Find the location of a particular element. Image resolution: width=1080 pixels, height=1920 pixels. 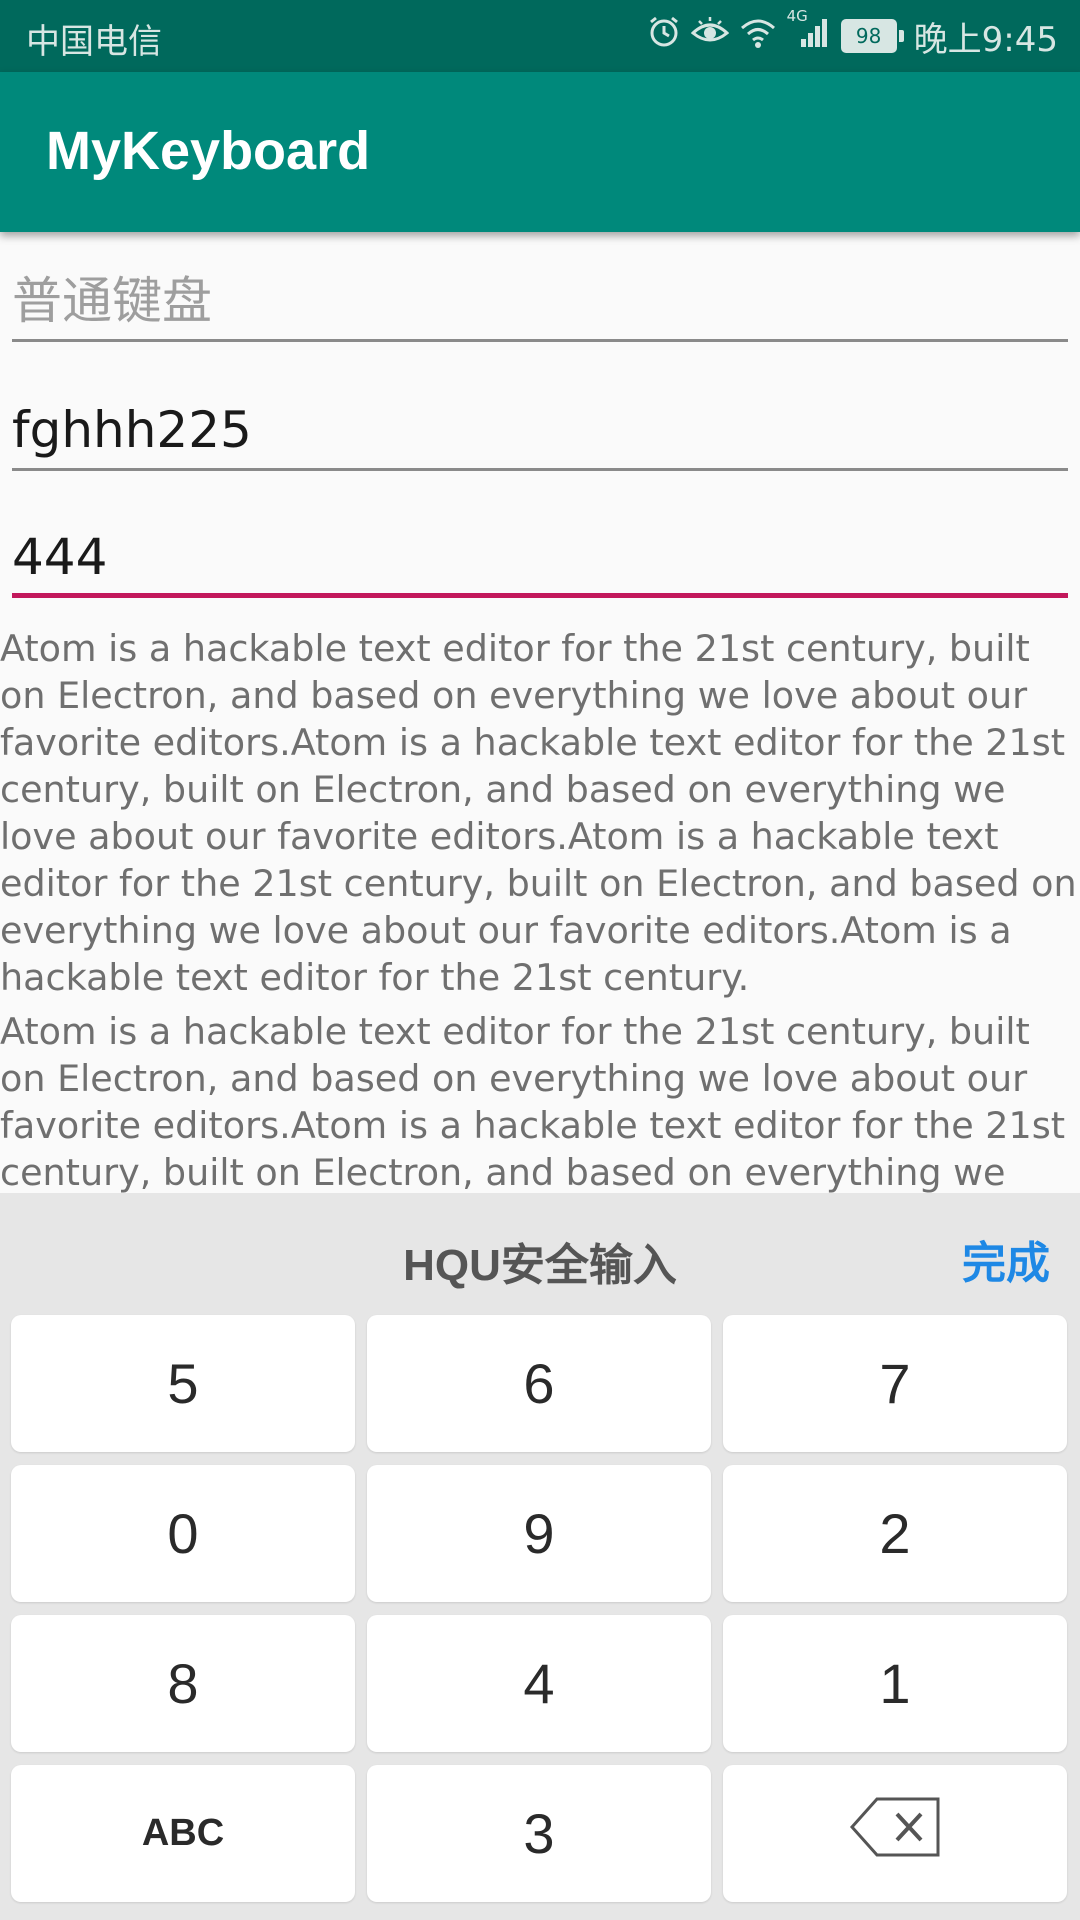

eye-icon is located at coordinates (709, 36).